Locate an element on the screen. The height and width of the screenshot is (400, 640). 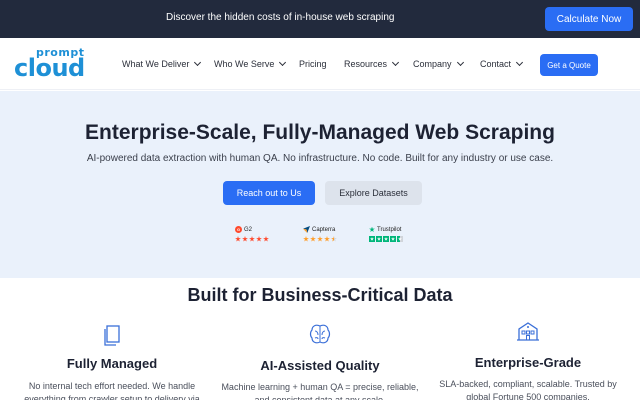
get-a-quote-button: Get a Quote is located at coordinates (569, 65).